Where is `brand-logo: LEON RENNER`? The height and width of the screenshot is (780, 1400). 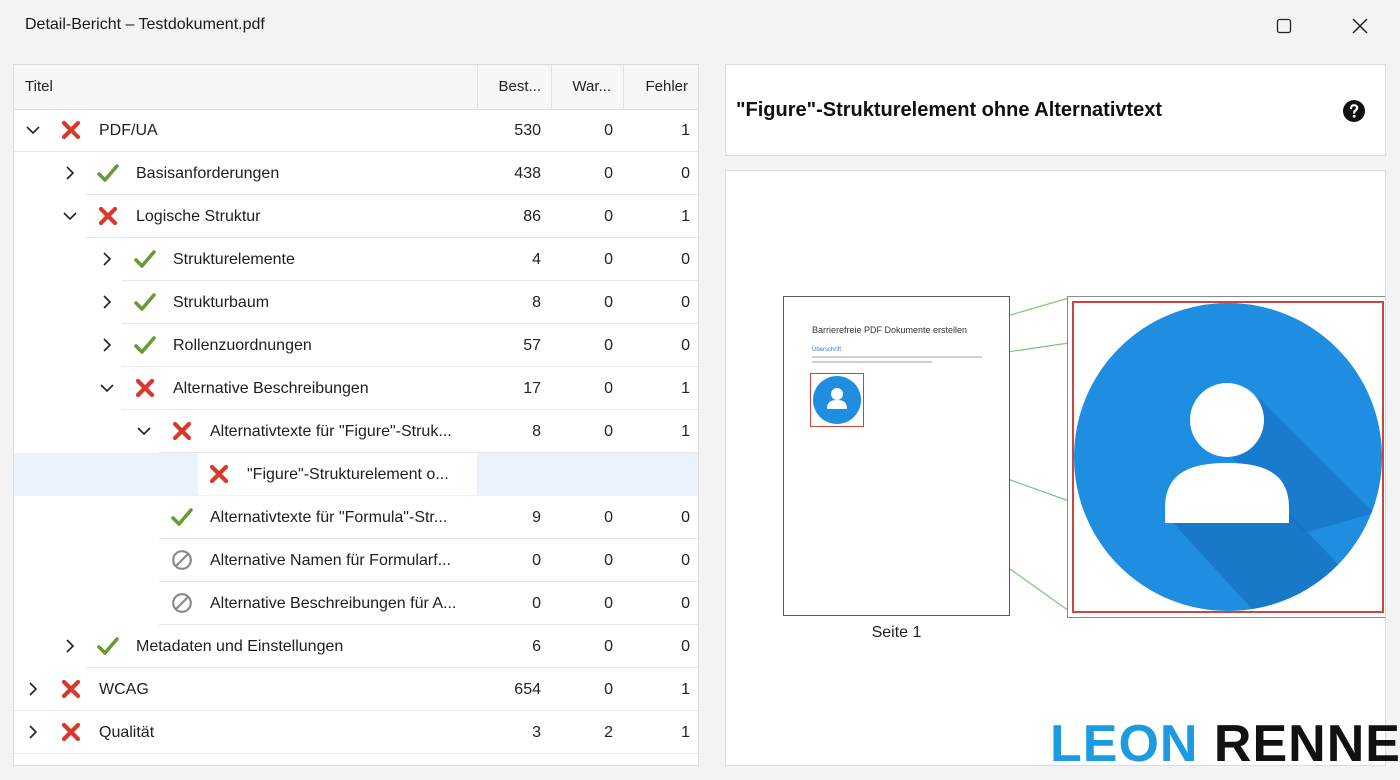 brand-logo: LEON RENNER is located at coordinates (1225, 744).